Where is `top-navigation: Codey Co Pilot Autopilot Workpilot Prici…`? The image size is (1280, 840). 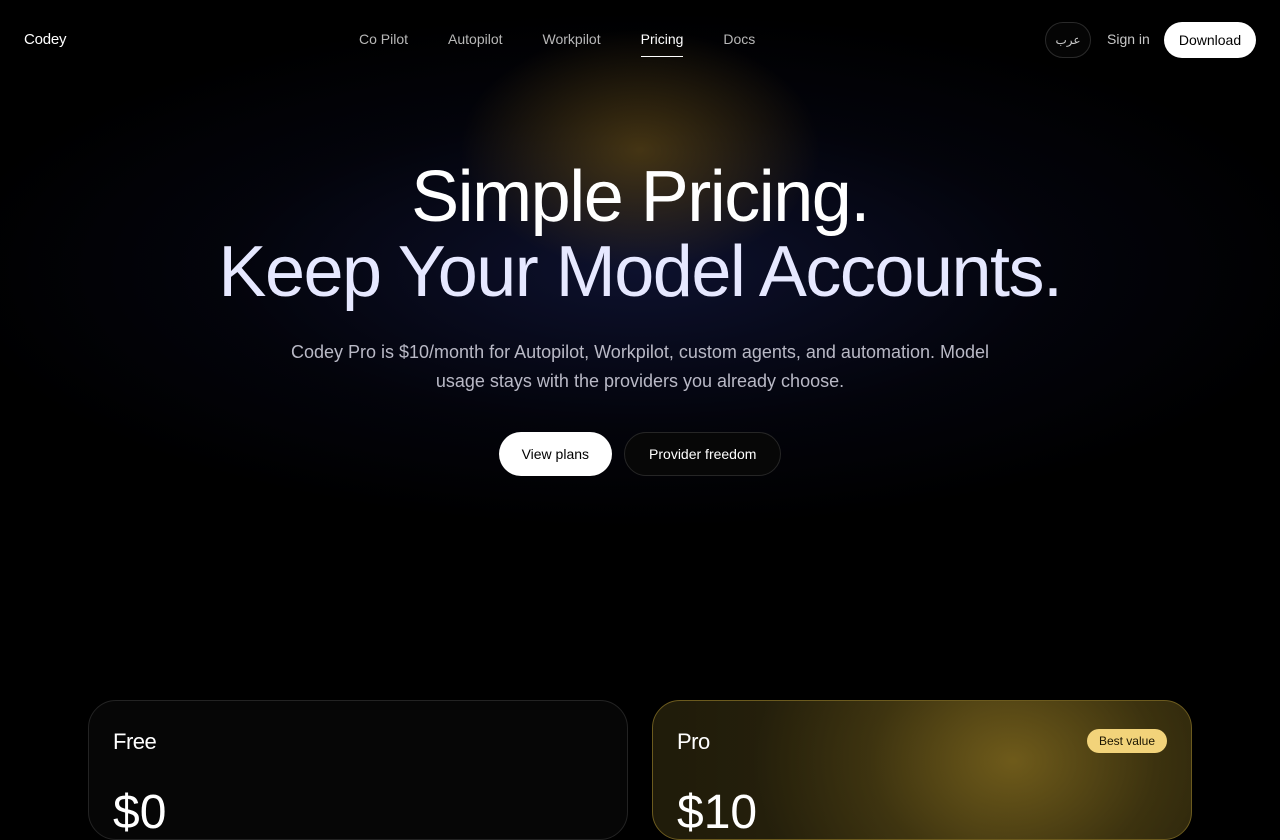
top-navigation: Codey Co Pilot Autopilot Workpilot Prici… is located at coordinates (640, 40).